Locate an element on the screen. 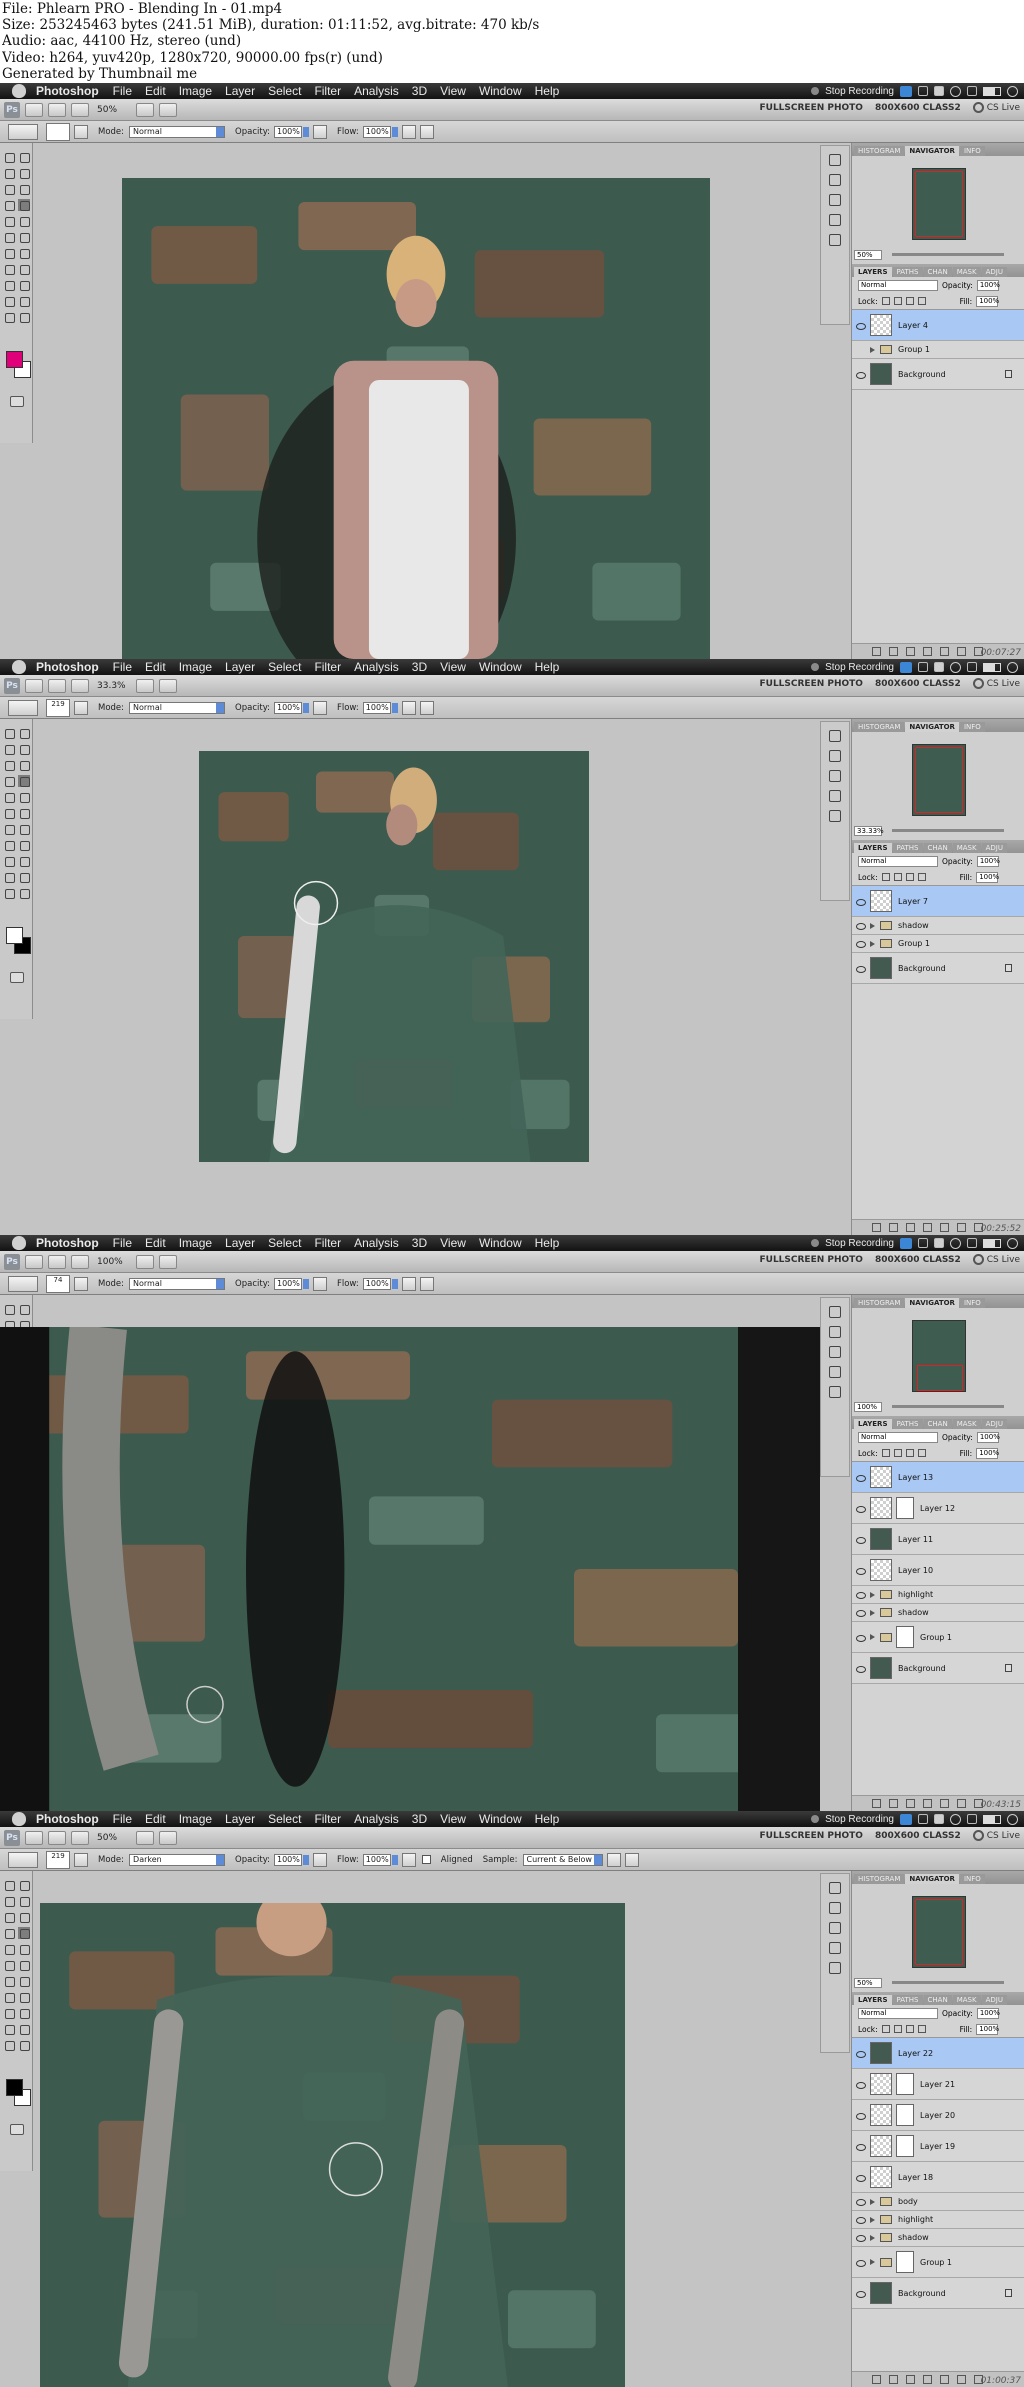 The width and height of the screenshot is (1024, 2387). menu-help: Help is located at coordinates (547, 91).